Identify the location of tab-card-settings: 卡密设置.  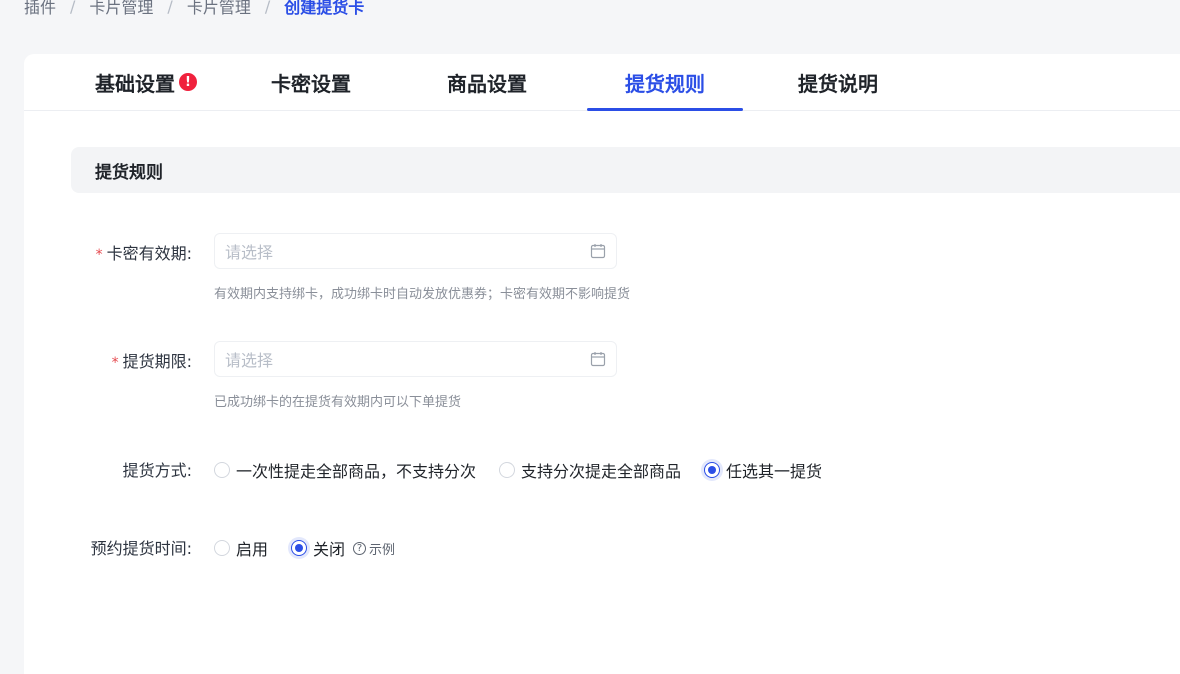
(311, 82).